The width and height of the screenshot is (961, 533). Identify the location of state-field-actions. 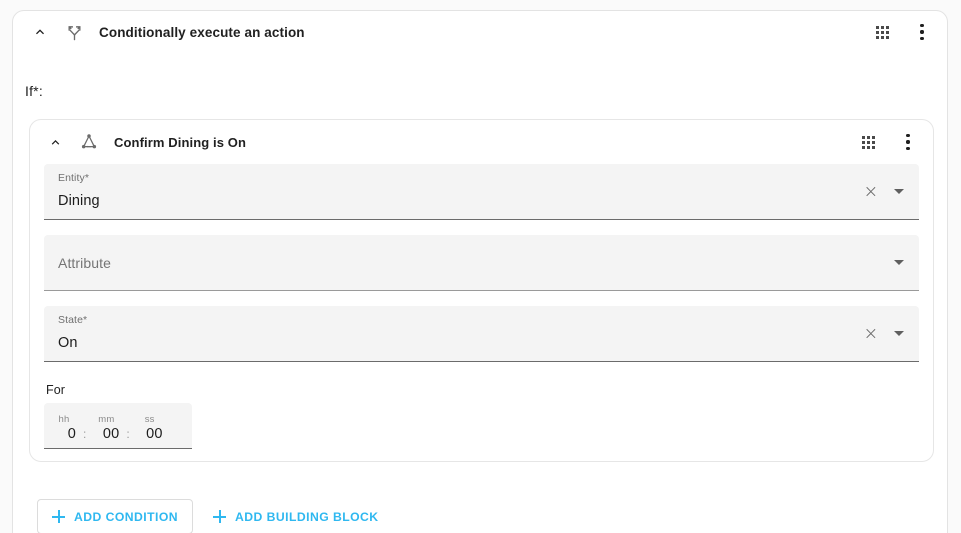
(885, 334).